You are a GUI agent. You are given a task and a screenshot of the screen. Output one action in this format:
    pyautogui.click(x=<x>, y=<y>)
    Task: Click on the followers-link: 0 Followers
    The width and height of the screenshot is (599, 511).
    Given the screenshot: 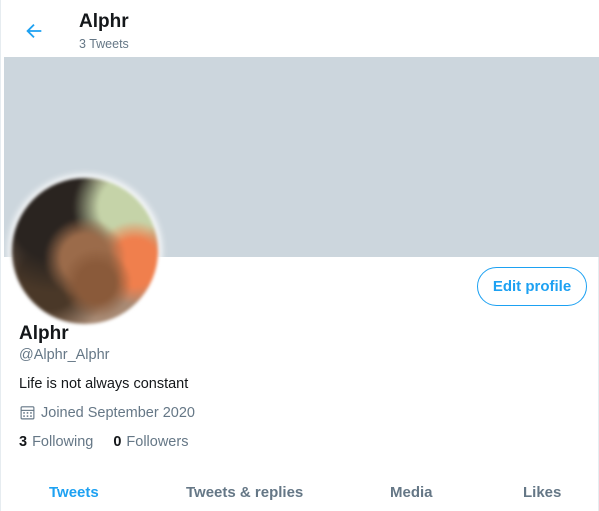 What is the action you would take?
    pyautogui.click(x=150, y=442)
    